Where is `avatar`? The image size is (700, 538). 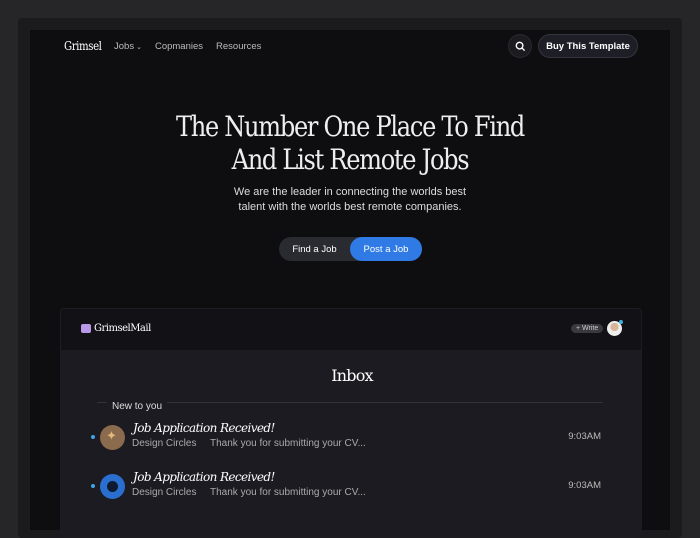
avatar is located at coordinates (615, 328).